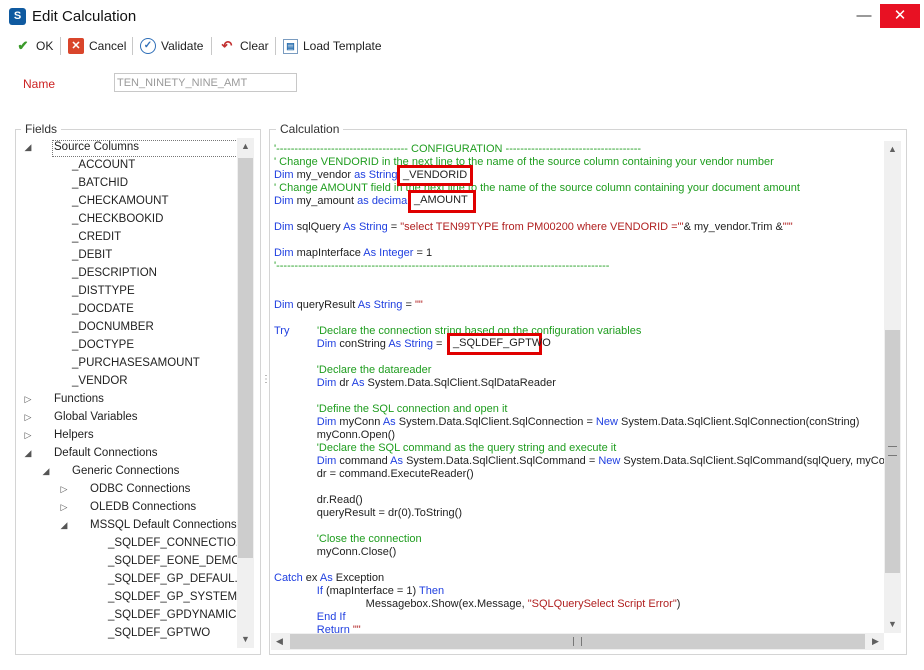  What do you see at coordinates (174, 561) in the screenshot?
I see `tree-node-mssql-item: _SQLDEF_EONE_DEMO` at bounding box center [174, 561].